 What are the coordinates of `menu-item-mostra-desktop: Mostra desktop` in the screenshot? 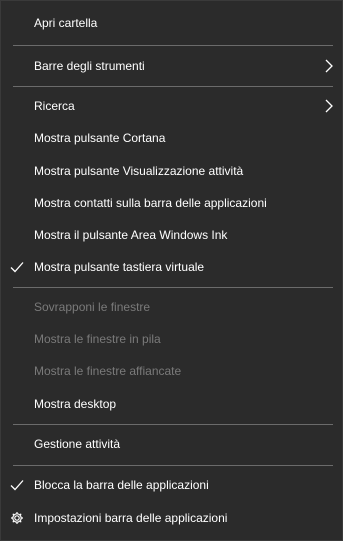 It's located at (171, 404).